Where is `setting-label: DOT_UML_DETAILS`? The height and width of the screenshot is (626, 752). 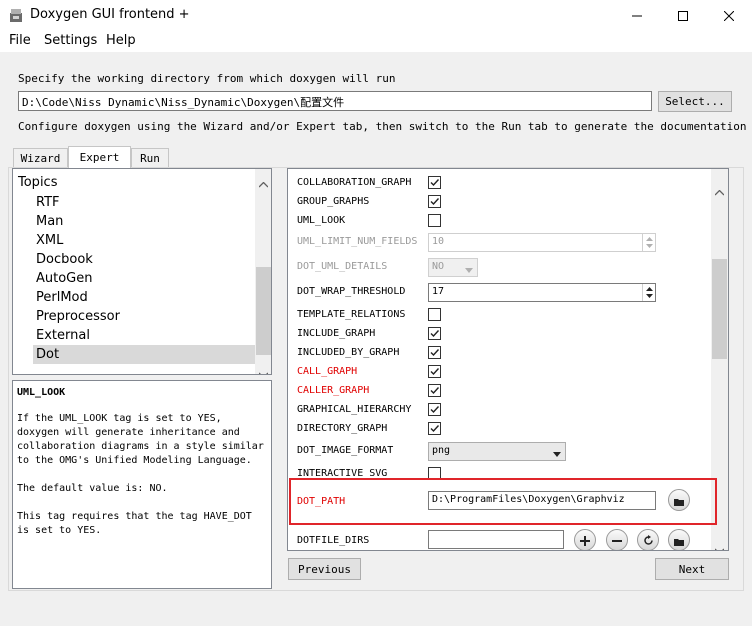
setting-label: DOT_UML_DETAILS is located at coordinates (342, 266).